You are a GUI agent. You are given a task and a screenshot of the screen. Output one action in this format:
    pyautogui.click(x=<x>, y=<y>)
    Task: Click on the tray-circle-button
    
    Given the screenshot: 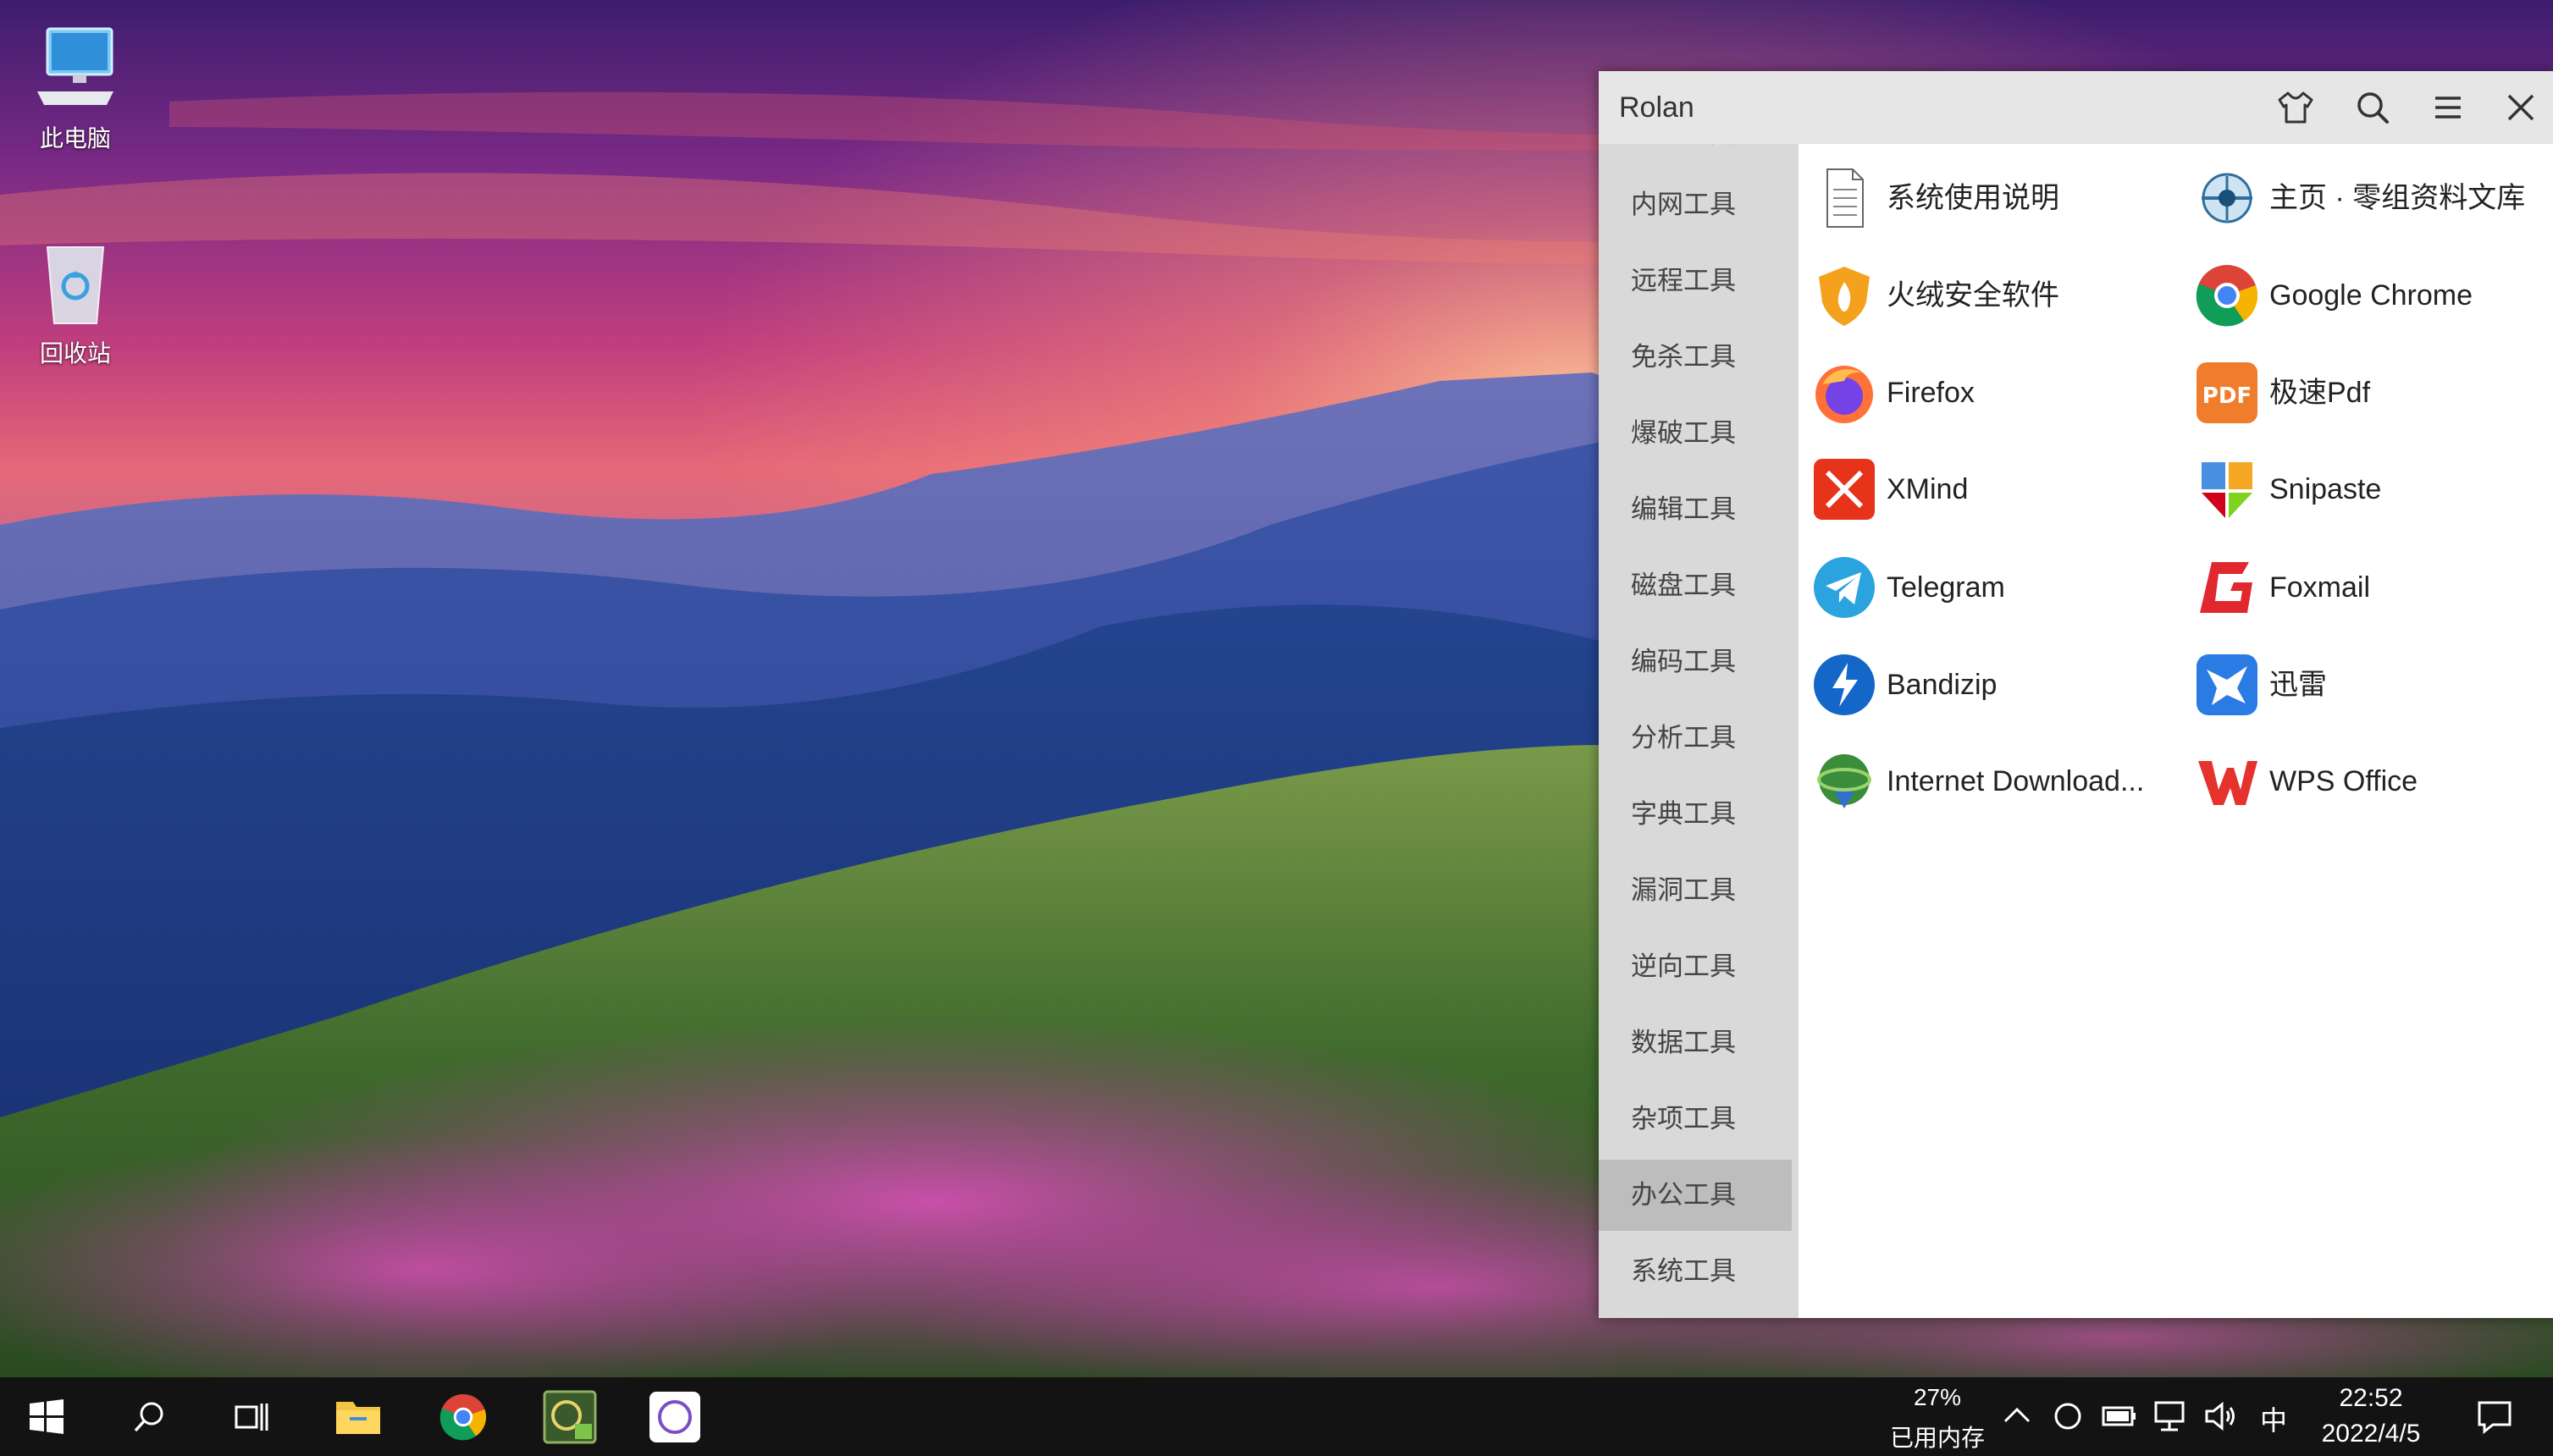 What is the action you would take?
    pyautogui.click(x=2067, y=1416)
    